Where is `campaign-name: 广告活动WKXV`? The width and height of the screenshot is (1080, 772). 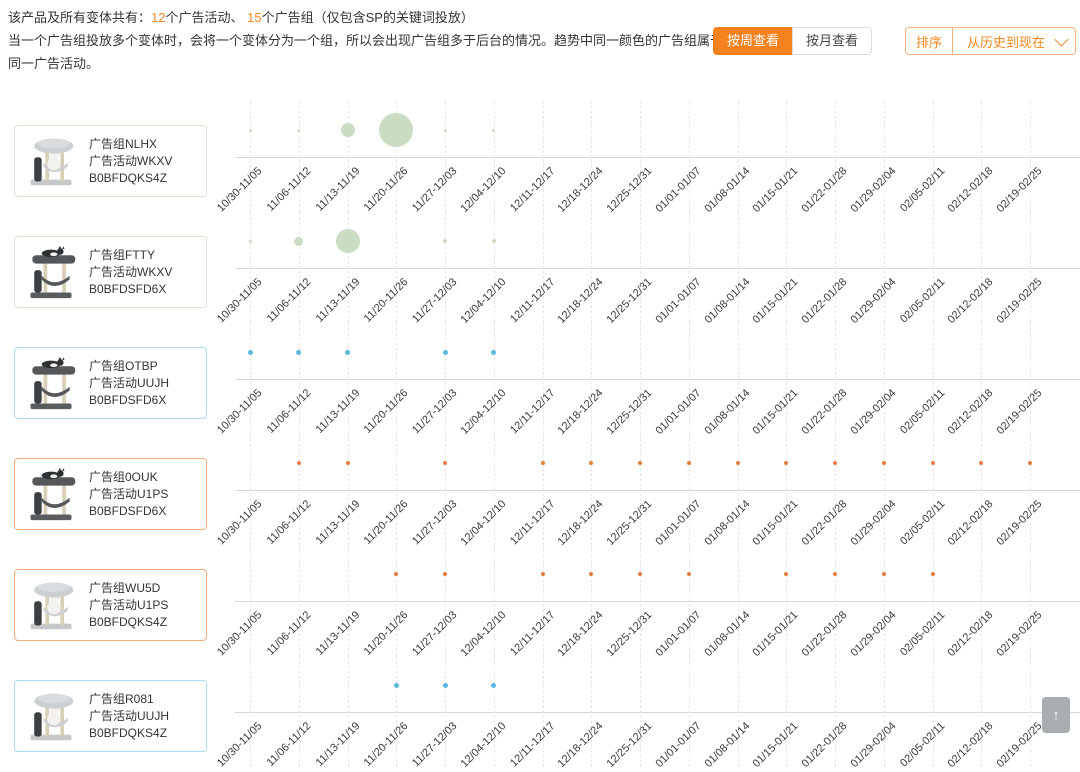
campaign-name: 广告活动WKXV is located at coordinates (131, 160).